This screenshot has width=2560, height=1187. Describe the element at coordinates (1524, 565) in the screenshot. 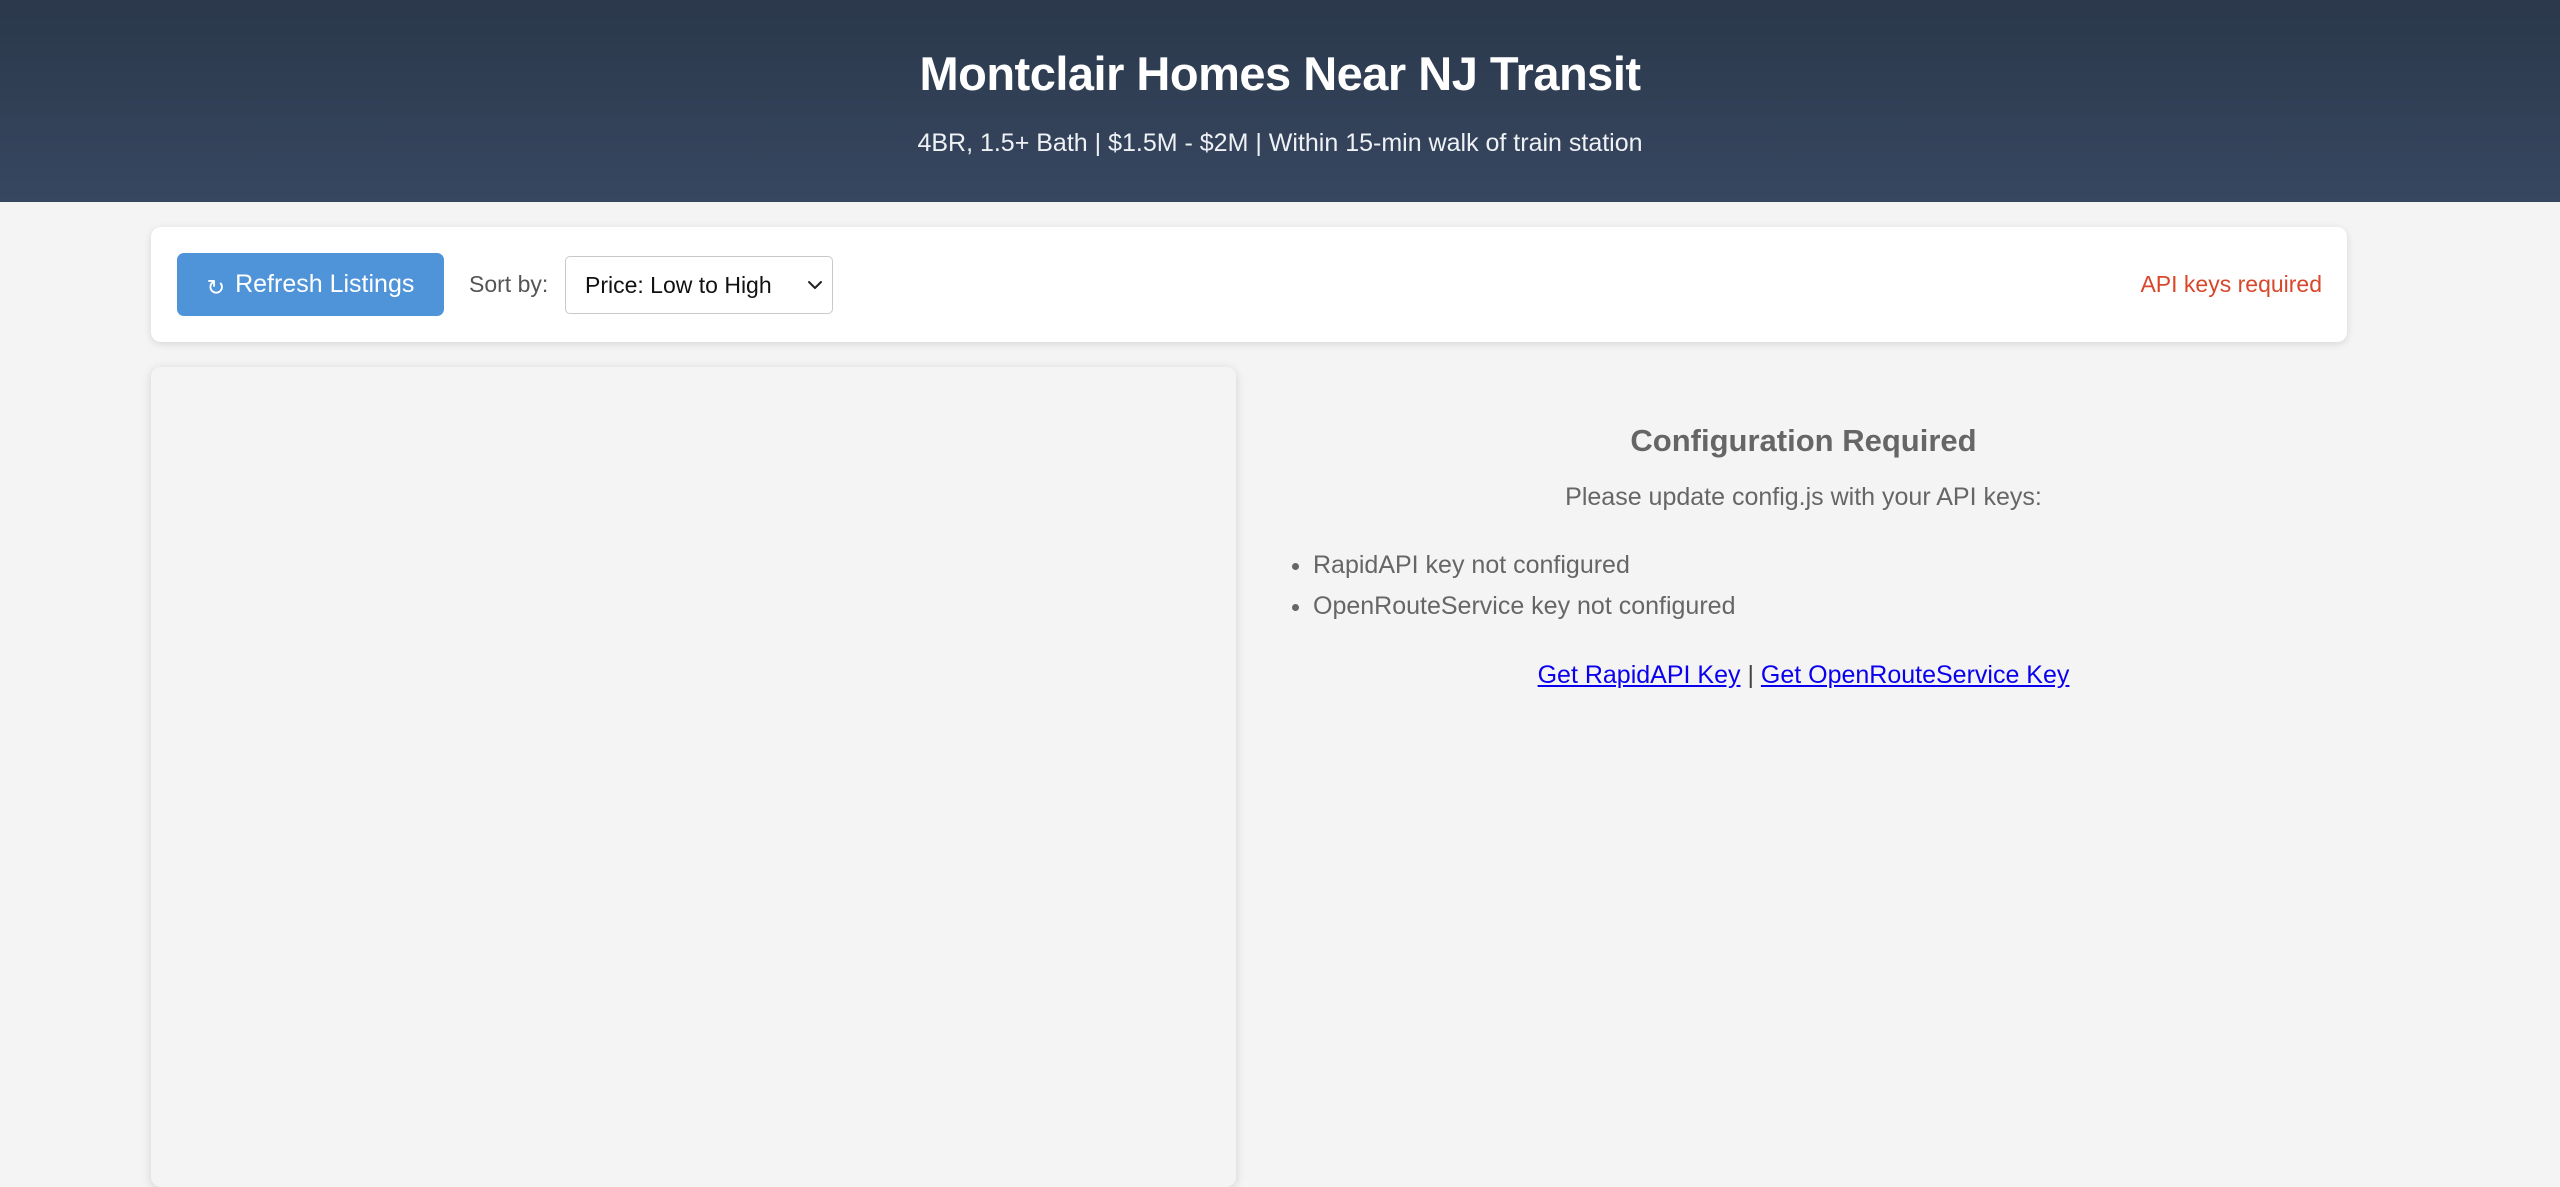

I see `list-item: RapidAPI key not configured` at that location.